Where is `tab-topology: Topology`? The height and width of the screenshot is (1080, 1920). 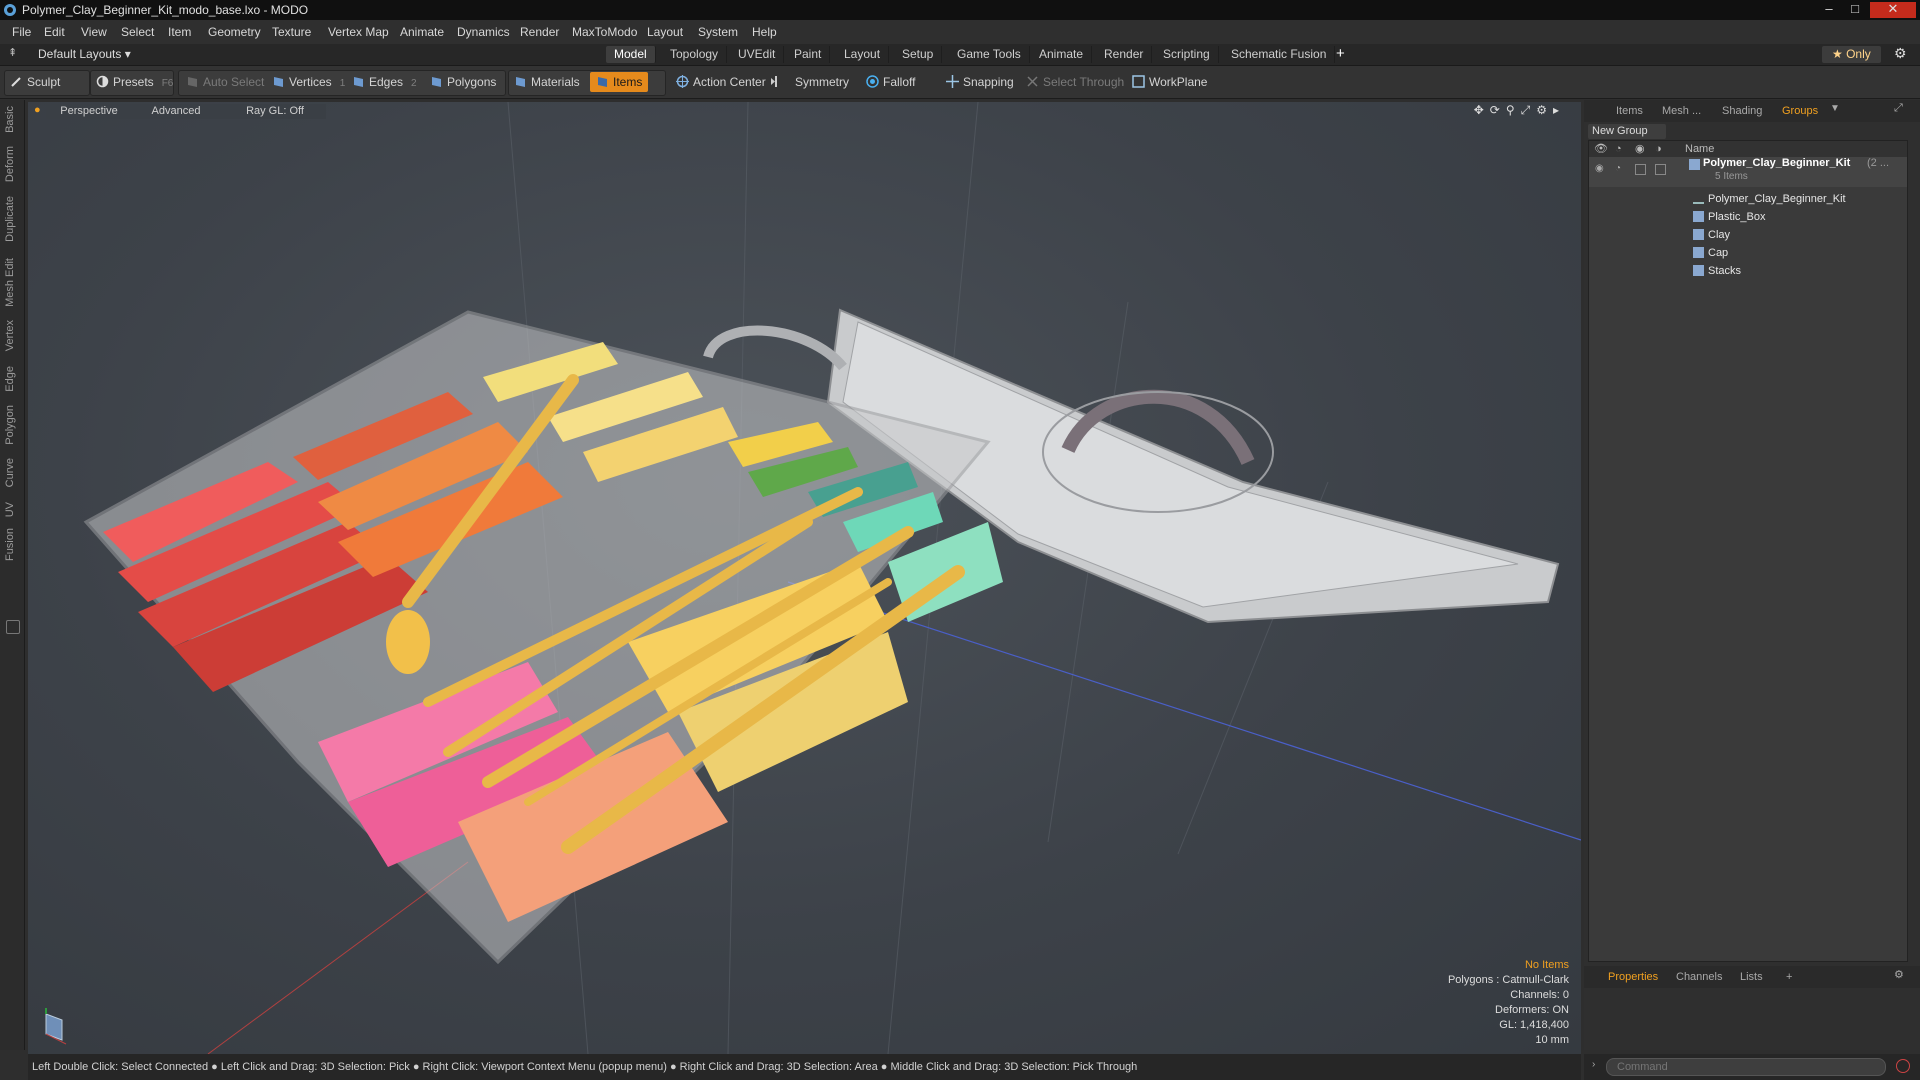 tab-topology: Topology is located at coordinates (695, 54).